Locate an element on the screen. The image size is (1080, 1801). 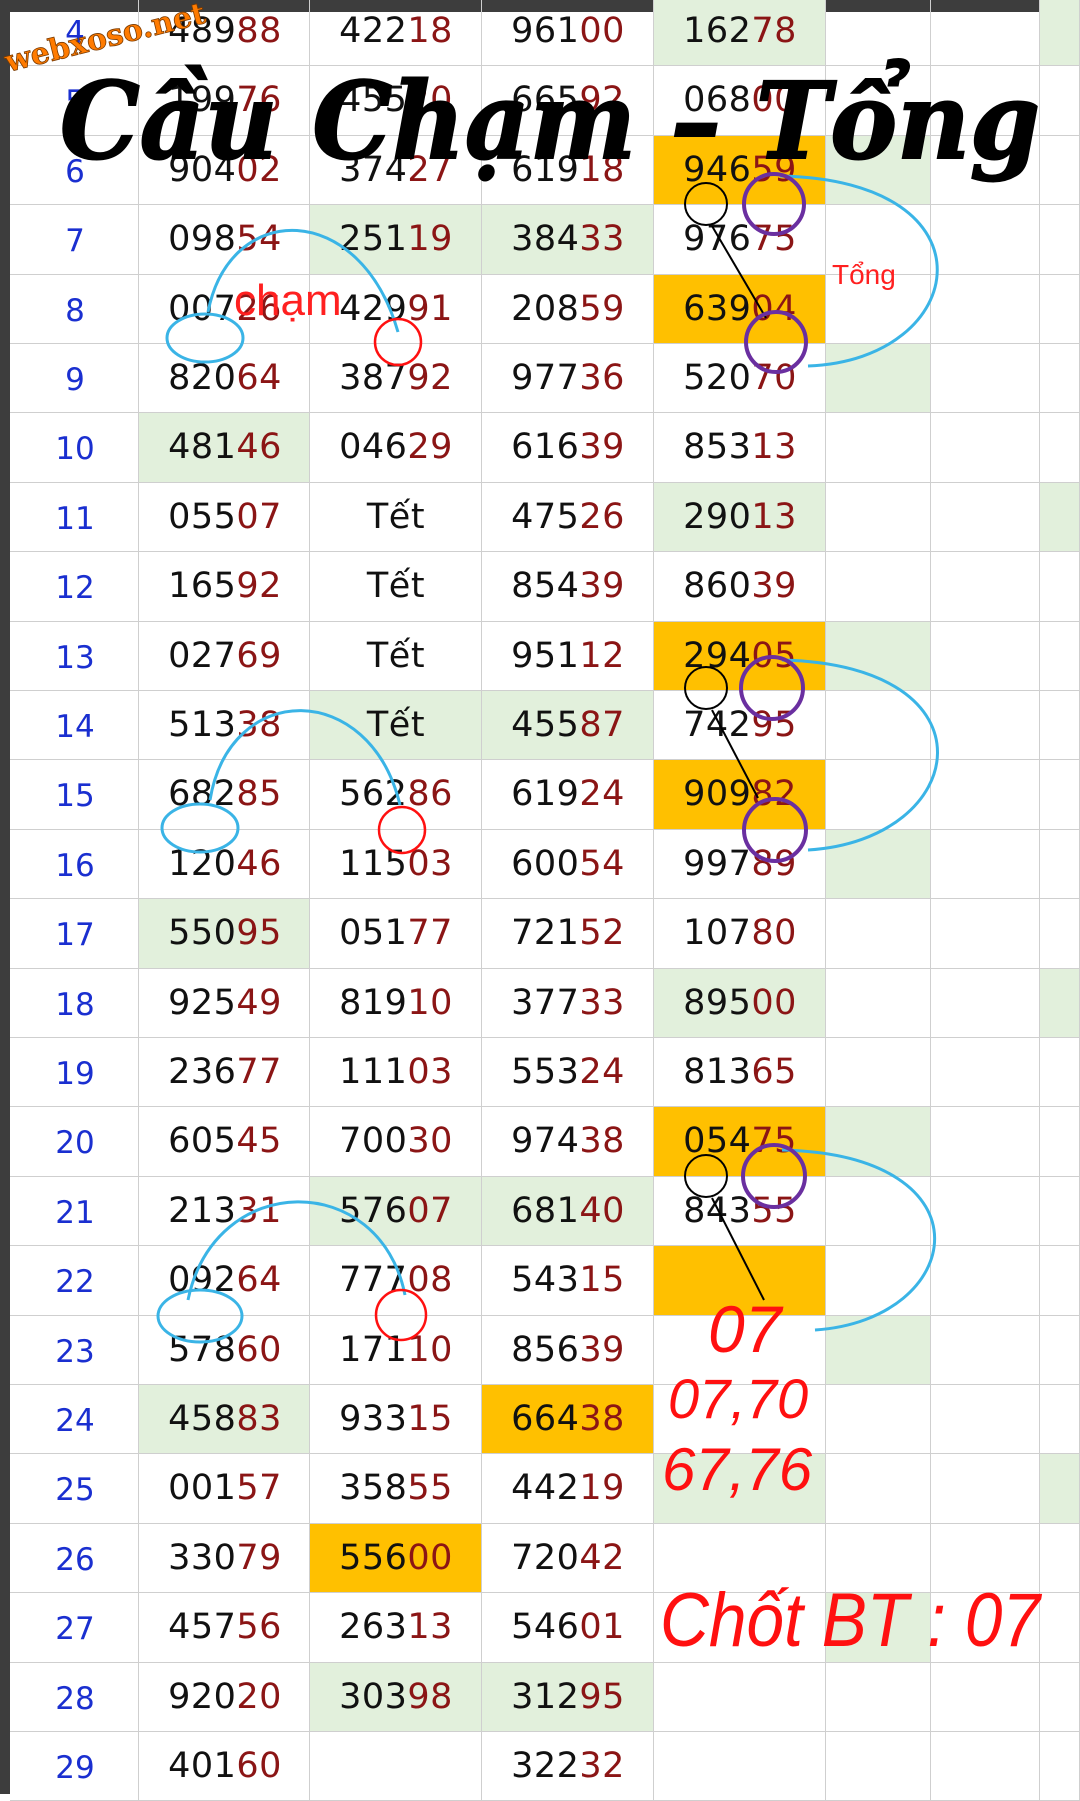
prediction-pair-1: 07,70 is located at coordinates (738, 1398).